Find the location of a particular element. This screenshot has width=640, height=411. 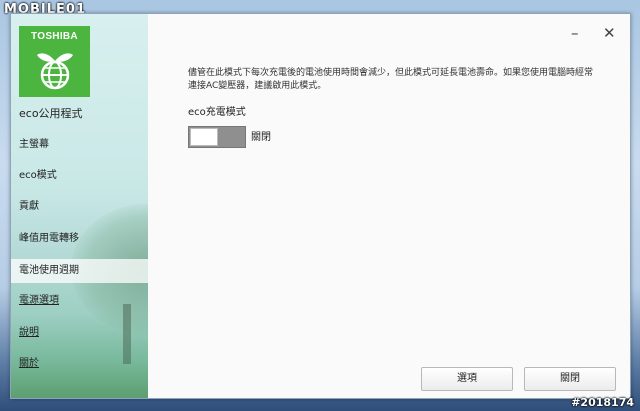

toggle-knob is located at coordinates (204, 137).